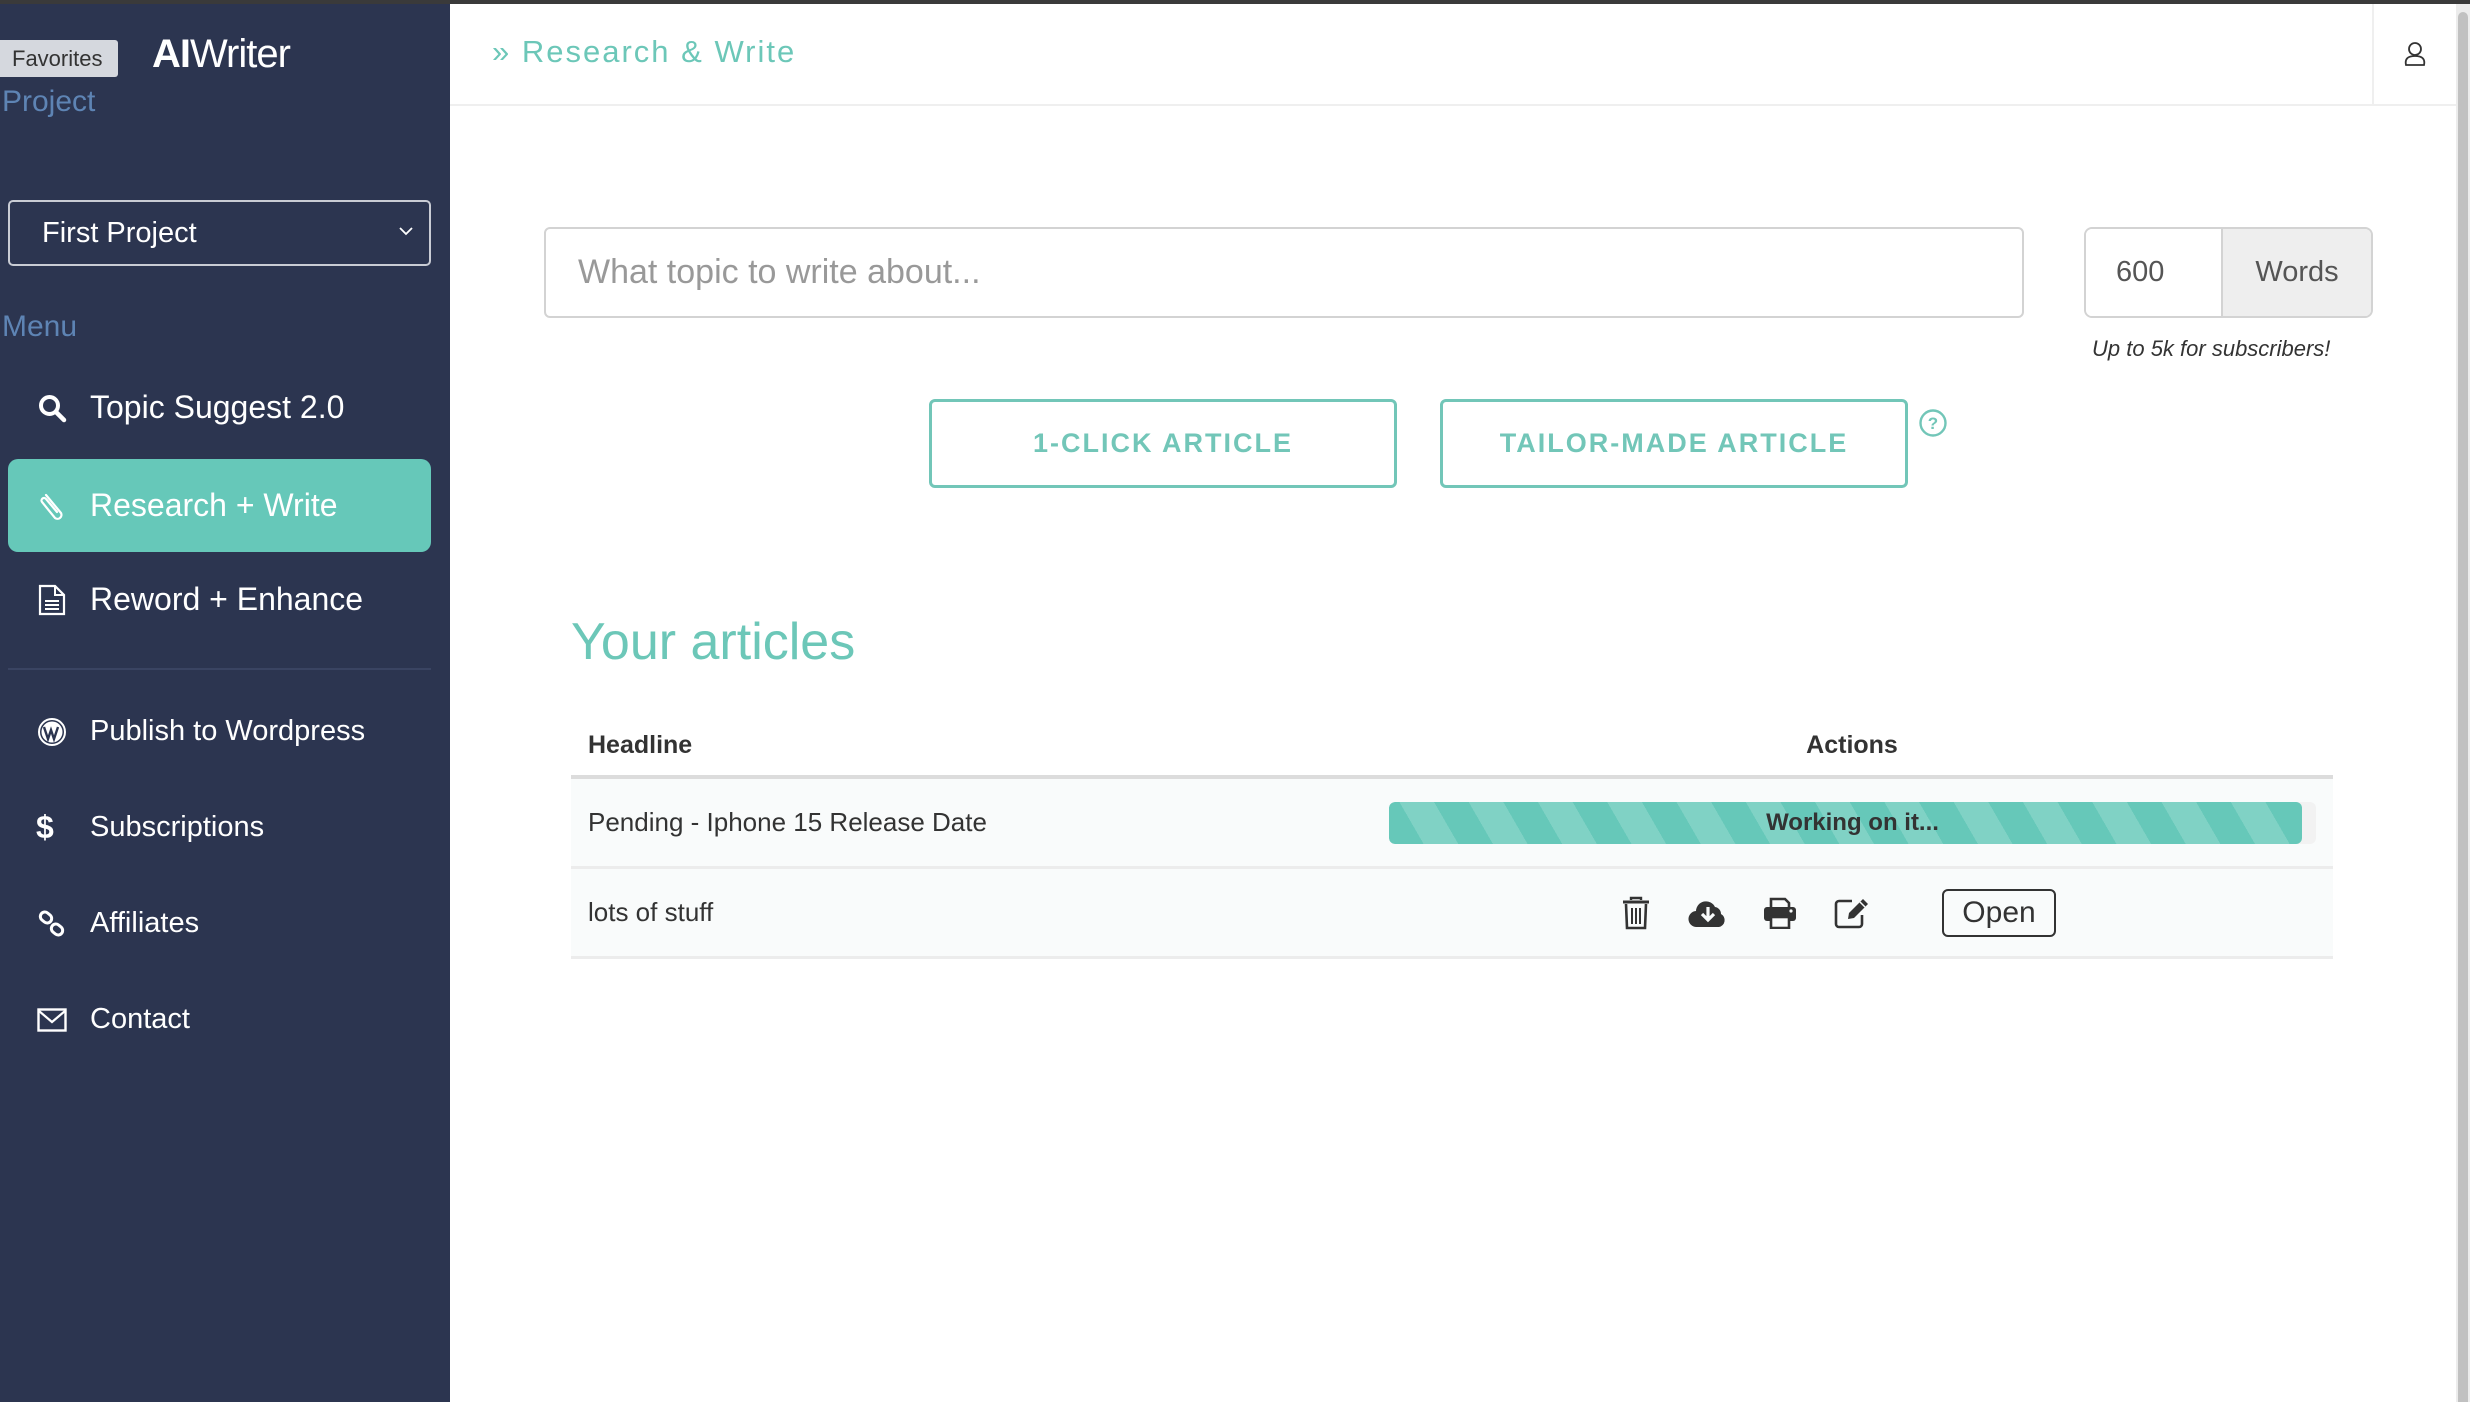 This screenshot has width=2470, height=1402. I want to click on trash-icon, so click(1636, 912).